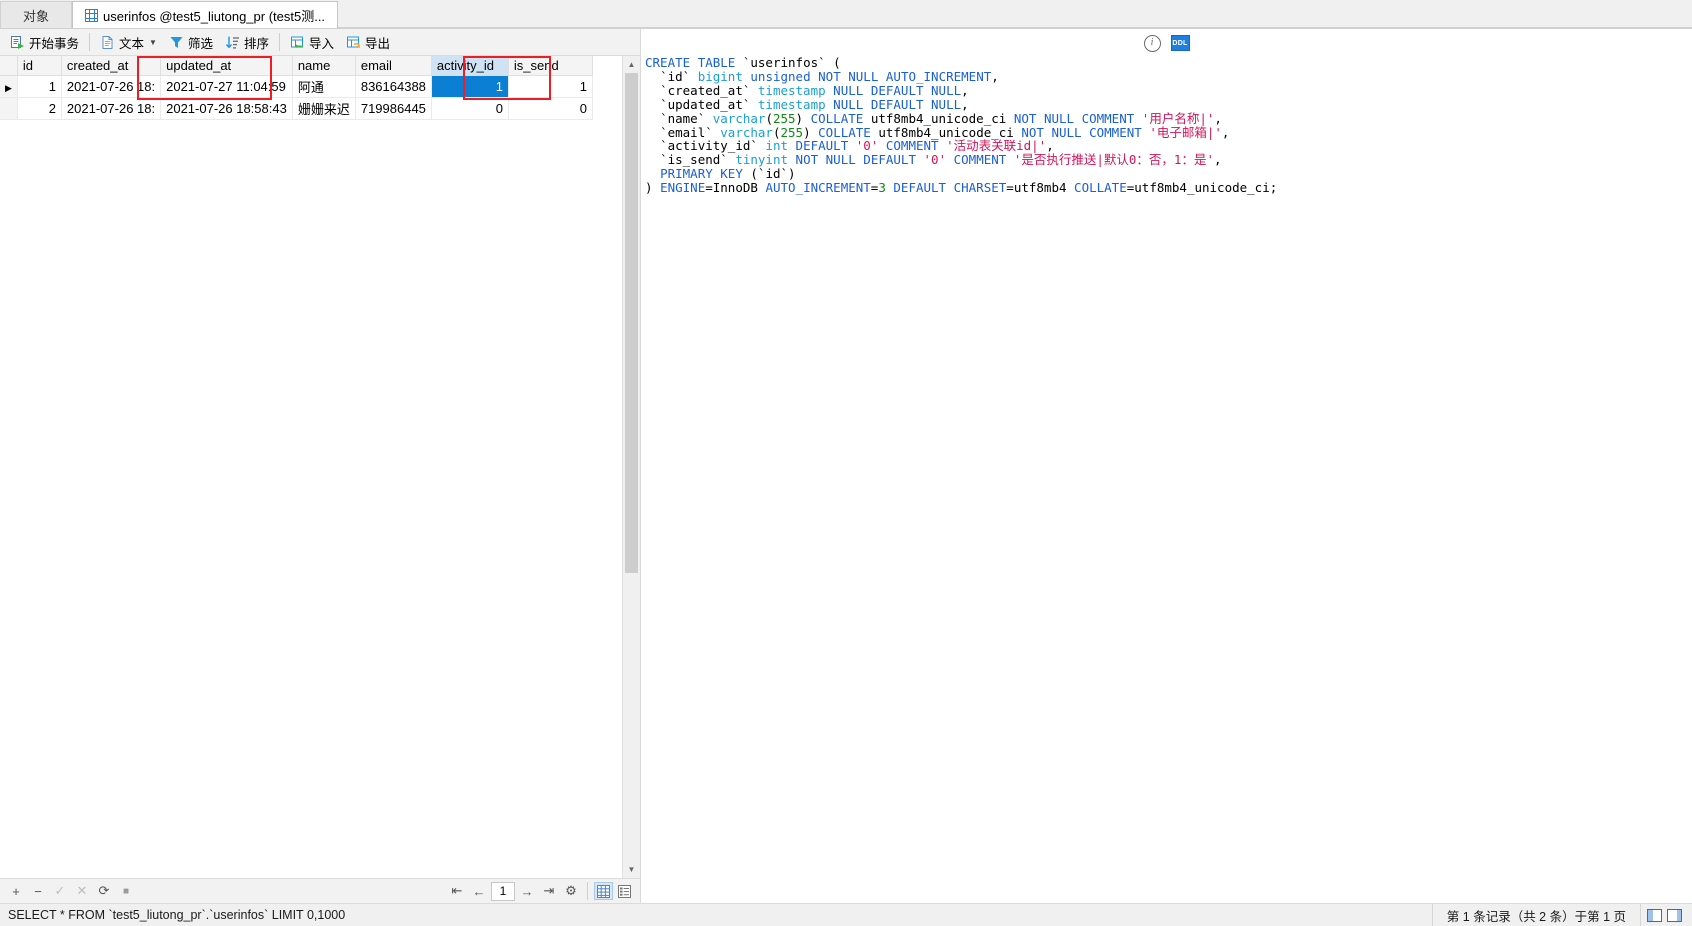 The width and height of the screenshot is (1692, 926). I want to click on grid-vertical-scrollbar: ▲ ▼, so click(631, 467).